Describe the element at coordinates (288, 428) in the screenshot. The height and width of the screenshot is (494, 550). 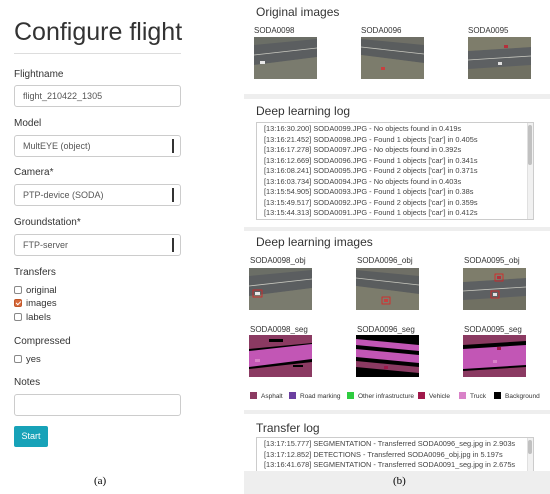
I see `transfer-log-title: Transfer log` at that location.